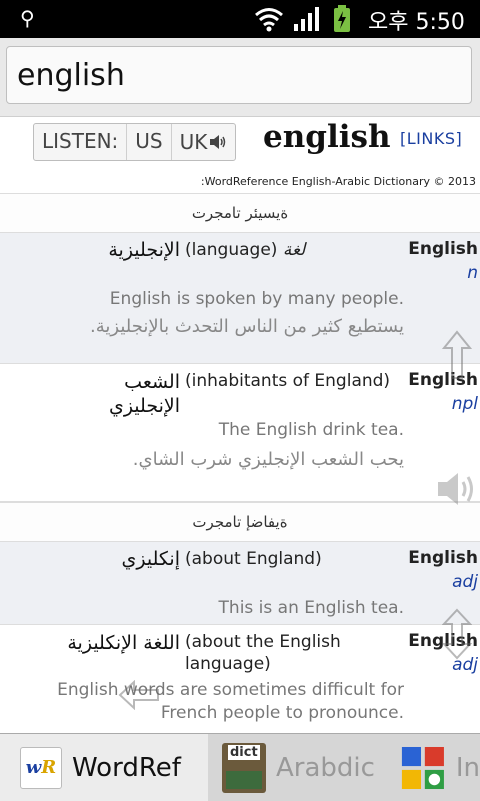  I want to click on signal-icon, so click(306, 19).